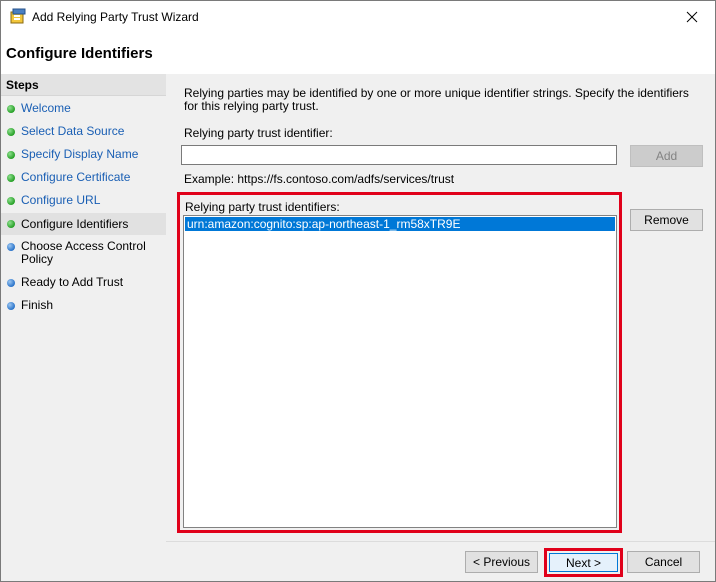 The image size is (716, 582). I want to click on next-button-highlight: Next >, so click(583, 562).